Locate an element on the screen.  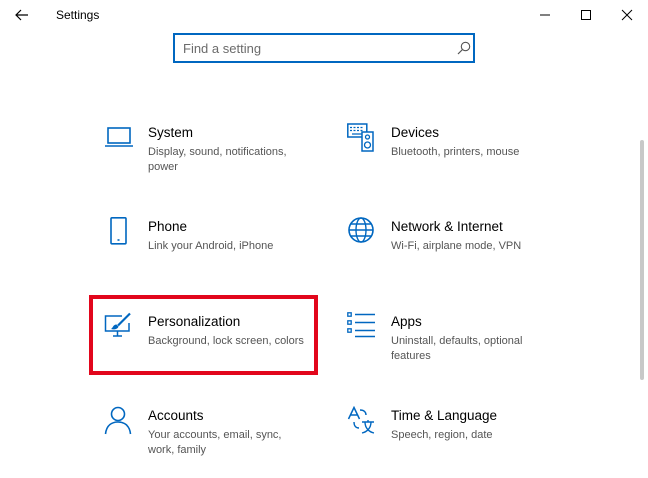
category-title: Apps is located at coordinates (406, 321).